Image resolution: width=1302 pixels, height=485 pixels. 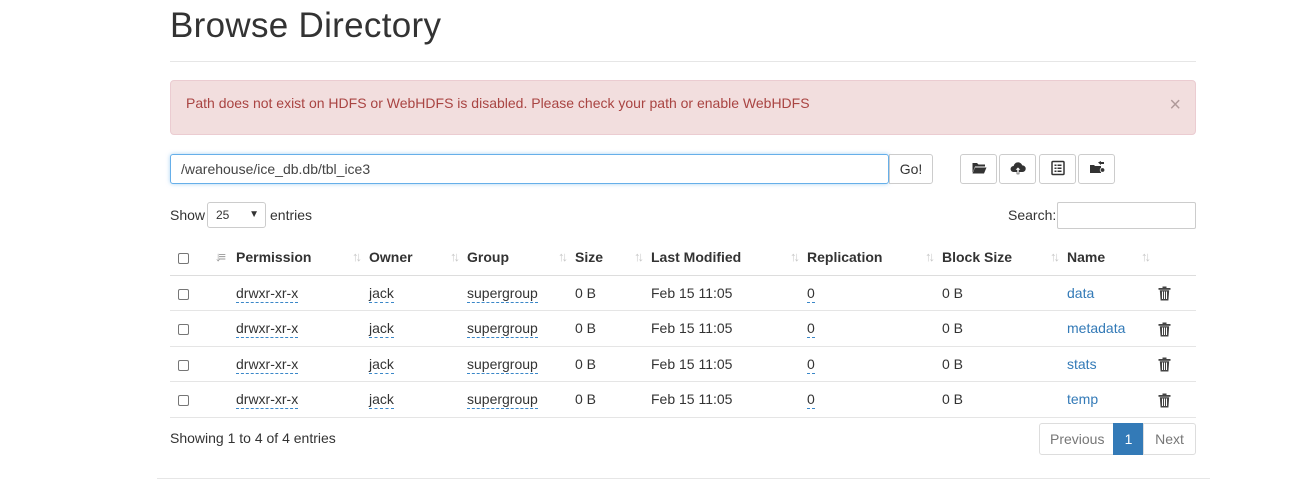 I want to click on block-size-header: Block Size ↑↓, so click(x=1004, y=257).